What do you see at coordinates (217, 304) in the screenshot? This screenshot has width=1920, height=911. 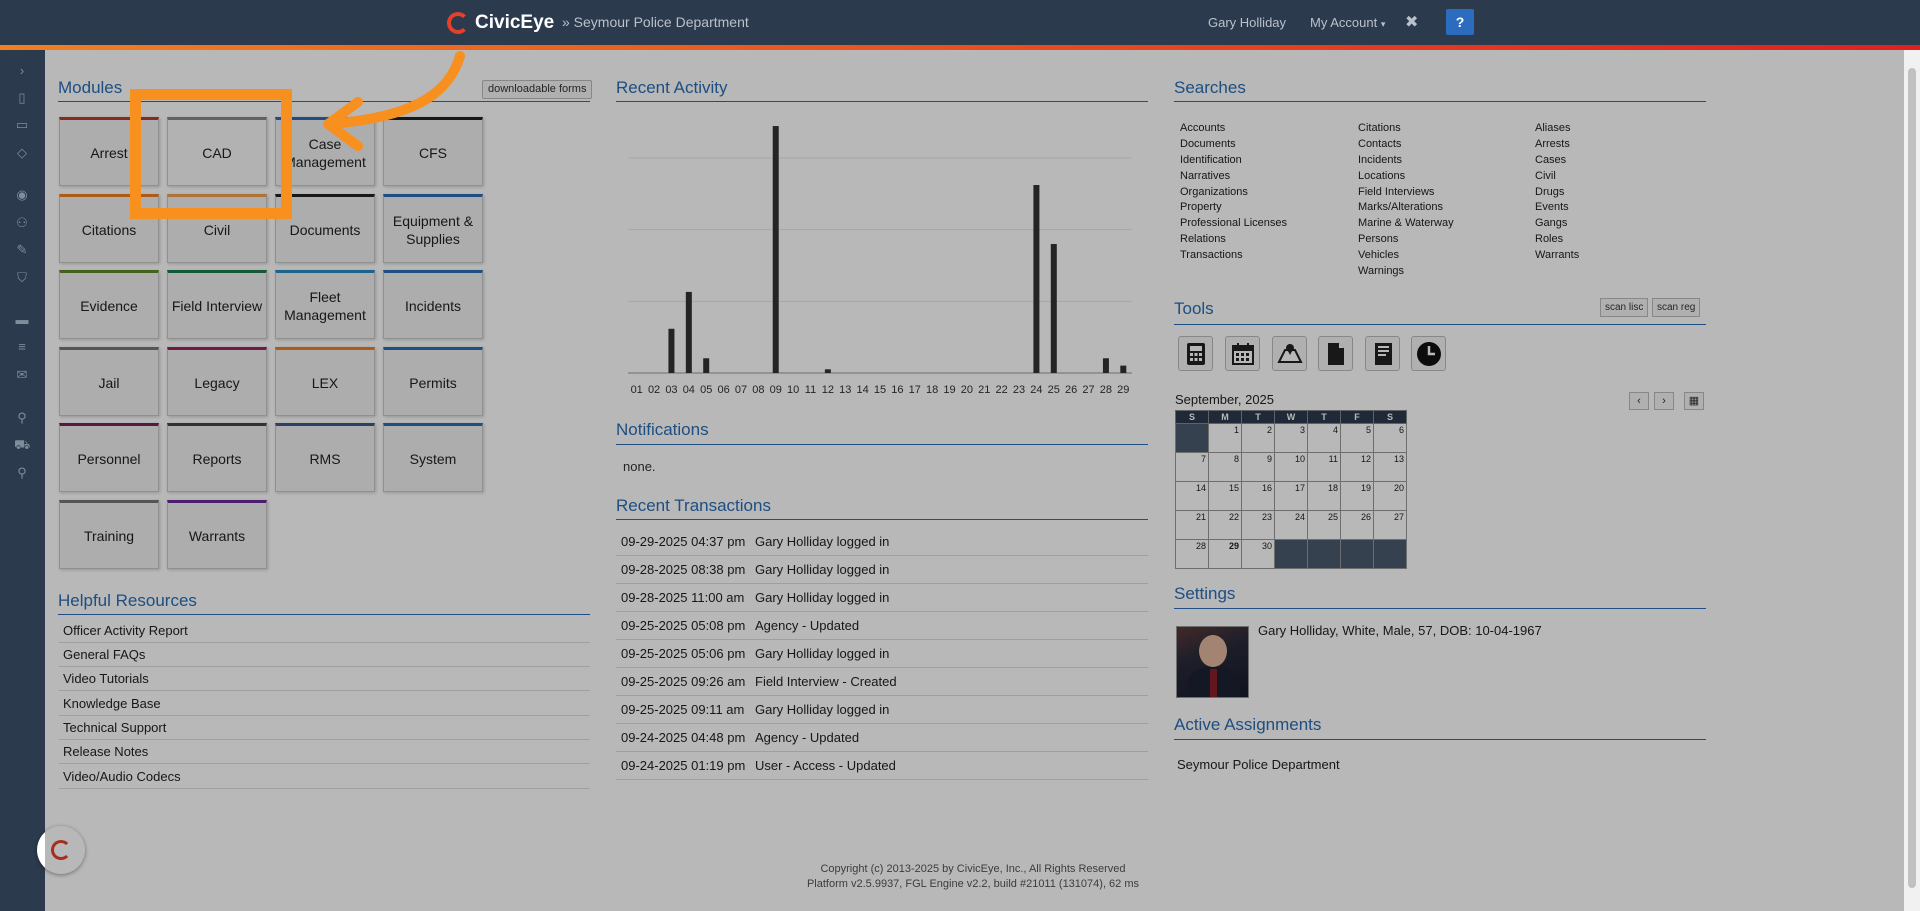 I see `module-field-interview: Field Interview` at bounding box center [217, 304].